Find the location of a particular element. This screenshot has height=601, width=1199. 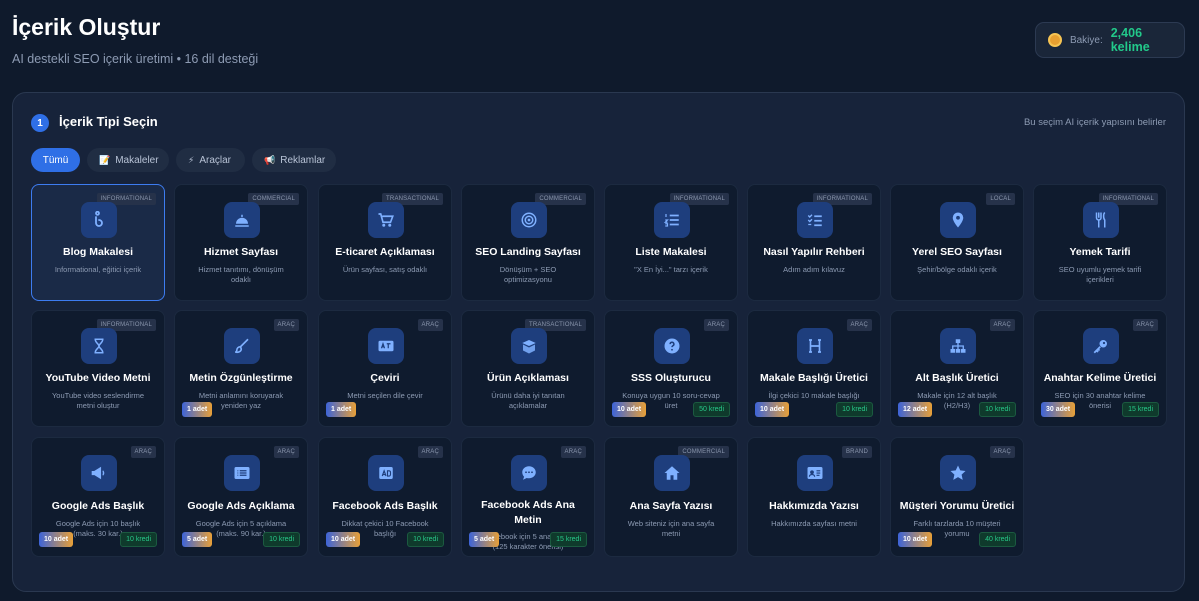

card-title: SEO Landing Sayfası is located at coordinates (528, 252).